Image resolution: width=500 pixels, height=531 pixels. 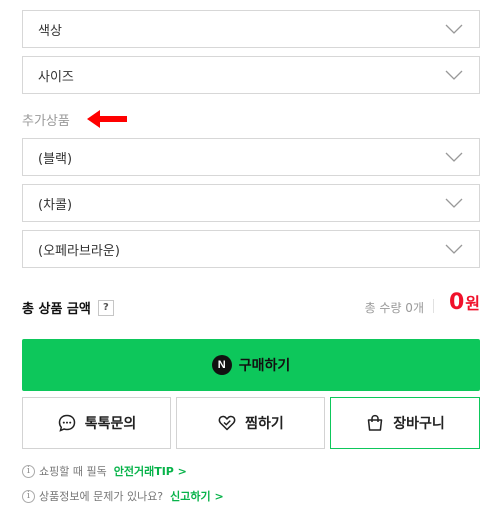 What do you see at coordinates (227, 423) in the screenshot?
I see `heart-icon` at bounding box center [227, 423].